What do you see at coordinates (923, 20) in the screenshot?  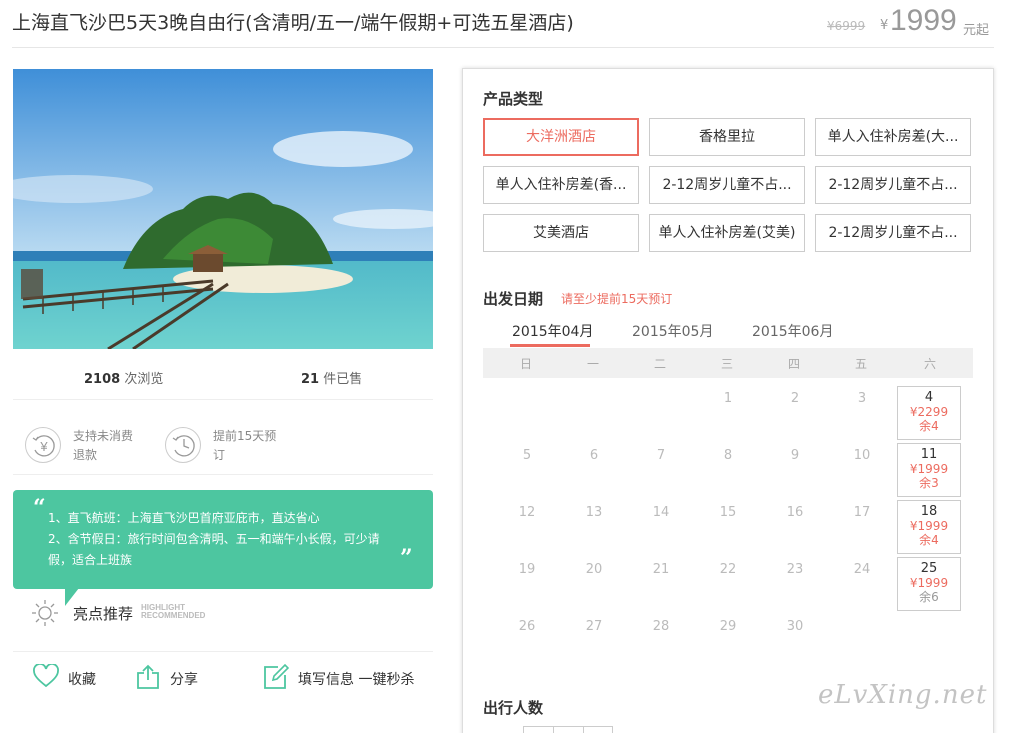 I see `current-price: 1999` at bounding box center [923, 20].